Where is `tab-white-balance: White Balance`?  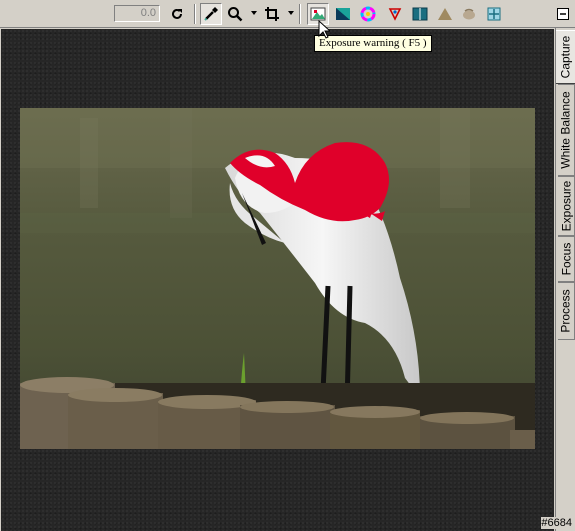 tab-white-balance: White Balance is located at coordinates (566, 130).